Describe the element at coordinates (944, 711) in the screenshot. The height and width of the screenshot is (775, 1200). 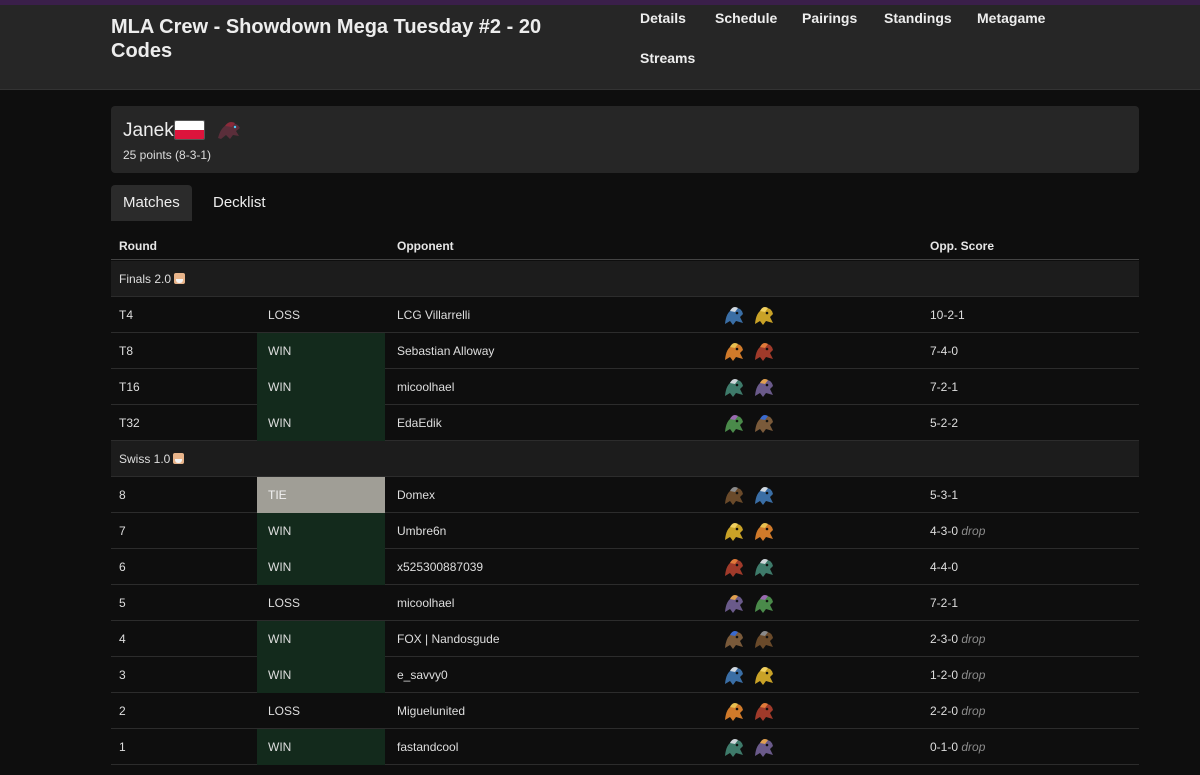
I see `opponent-score-value: 2-2-0` at that location.